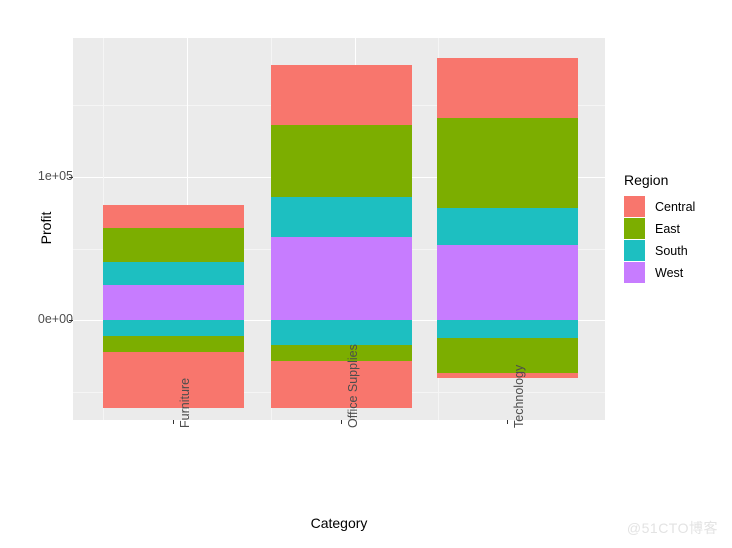  I want to click on legend-item-east: East, so click(676, 228).